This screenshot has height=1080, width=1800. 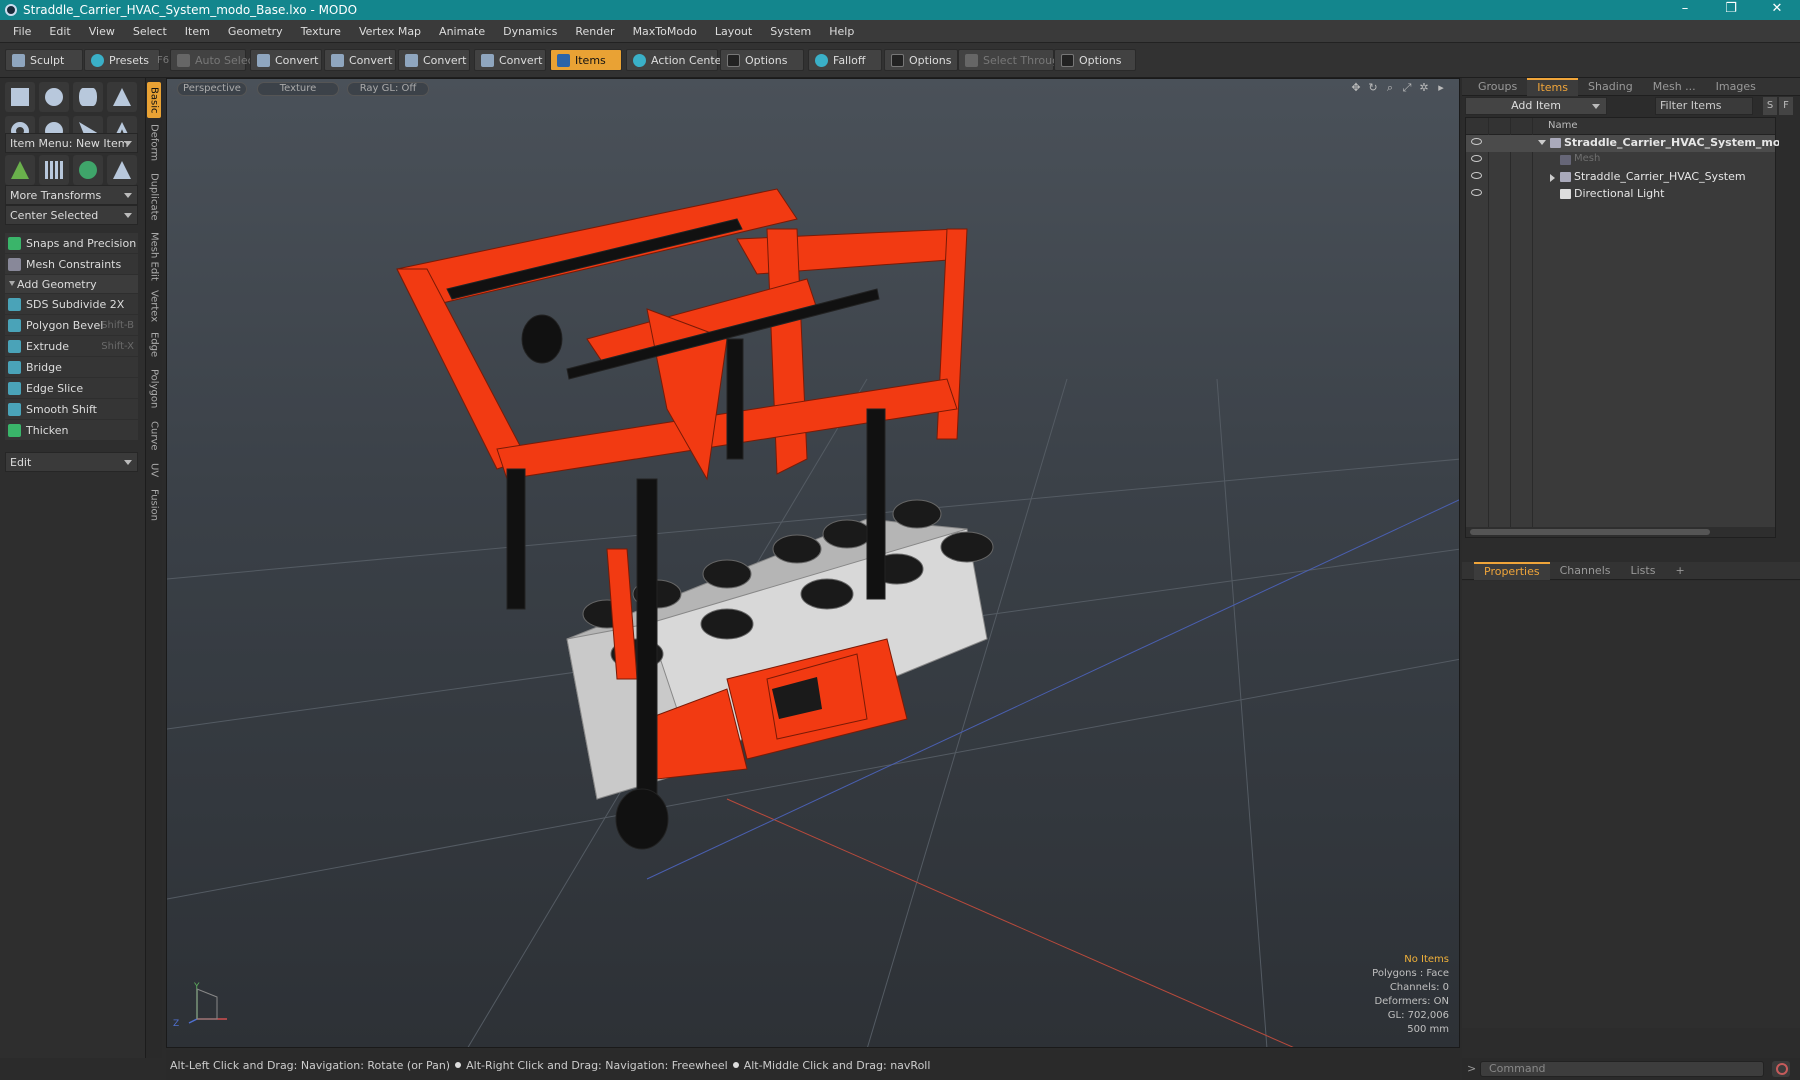 What do you see at coordinates (154, 143) in the screenshot?
I see `tab-deform: Deform` at bounding box center [154, 143].